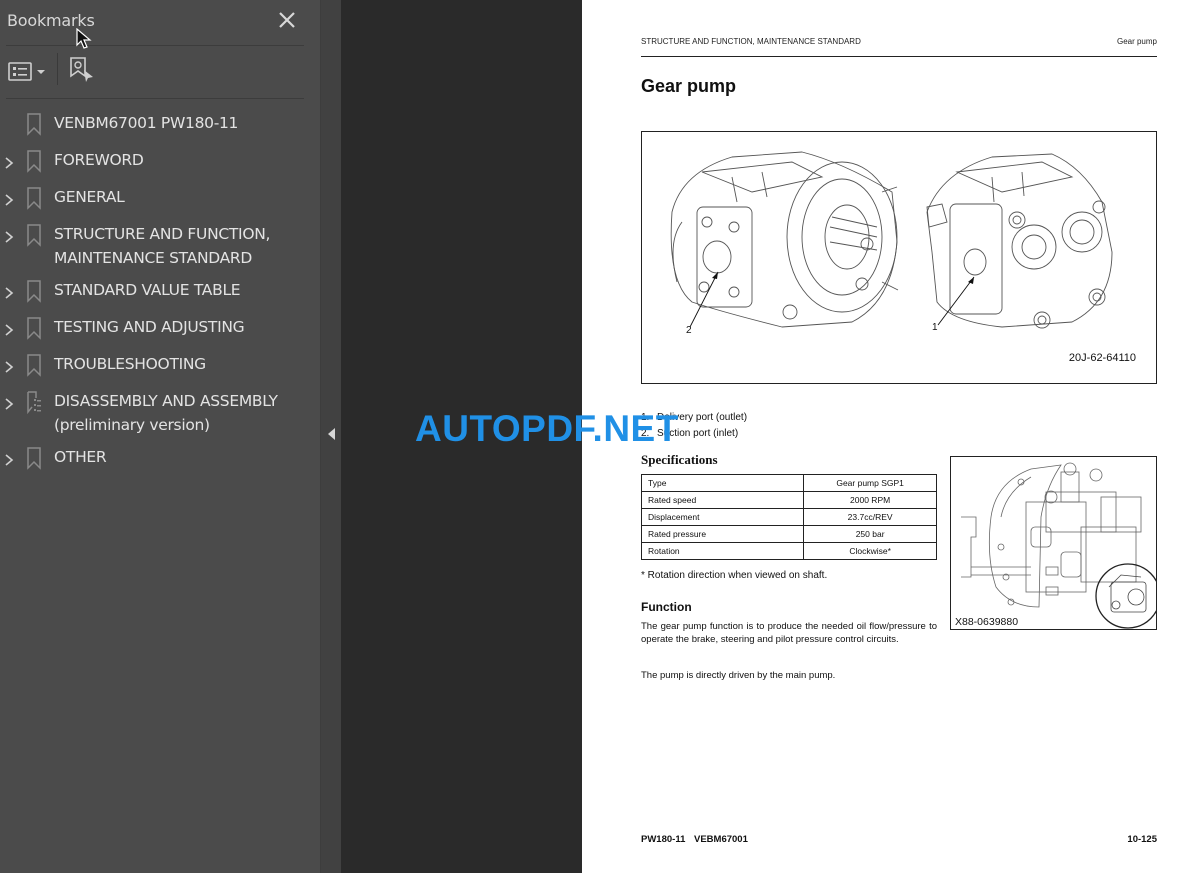  Describe the element at coordinates (130, 364) in the screenshot. I see `bookmark-label: TROUBLESHOOTING` at that location.